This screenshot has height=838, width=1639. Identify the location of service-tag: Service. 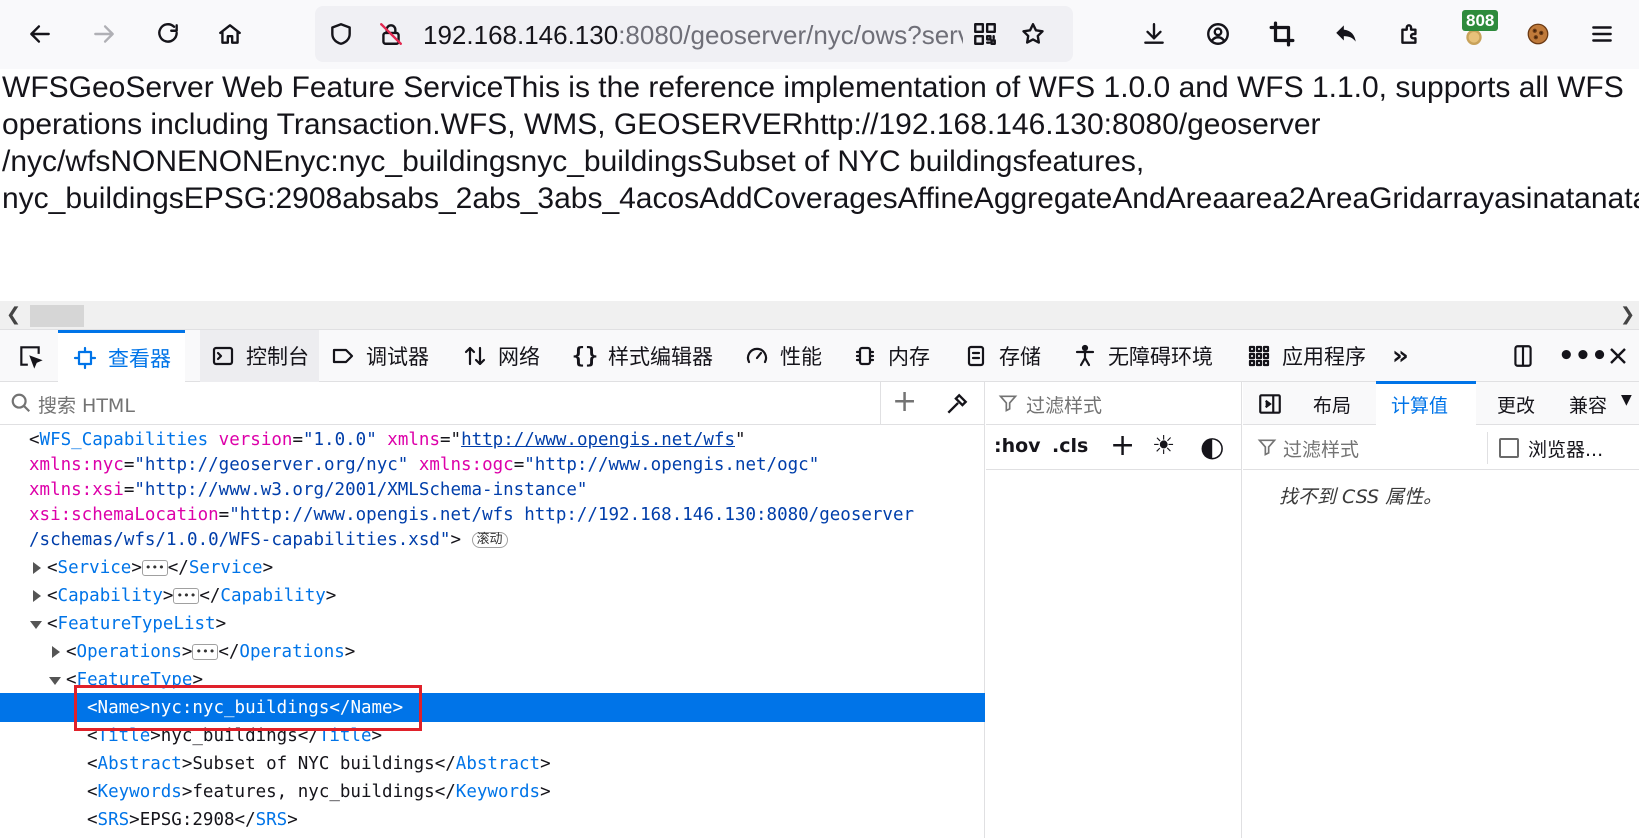
(94, 568).